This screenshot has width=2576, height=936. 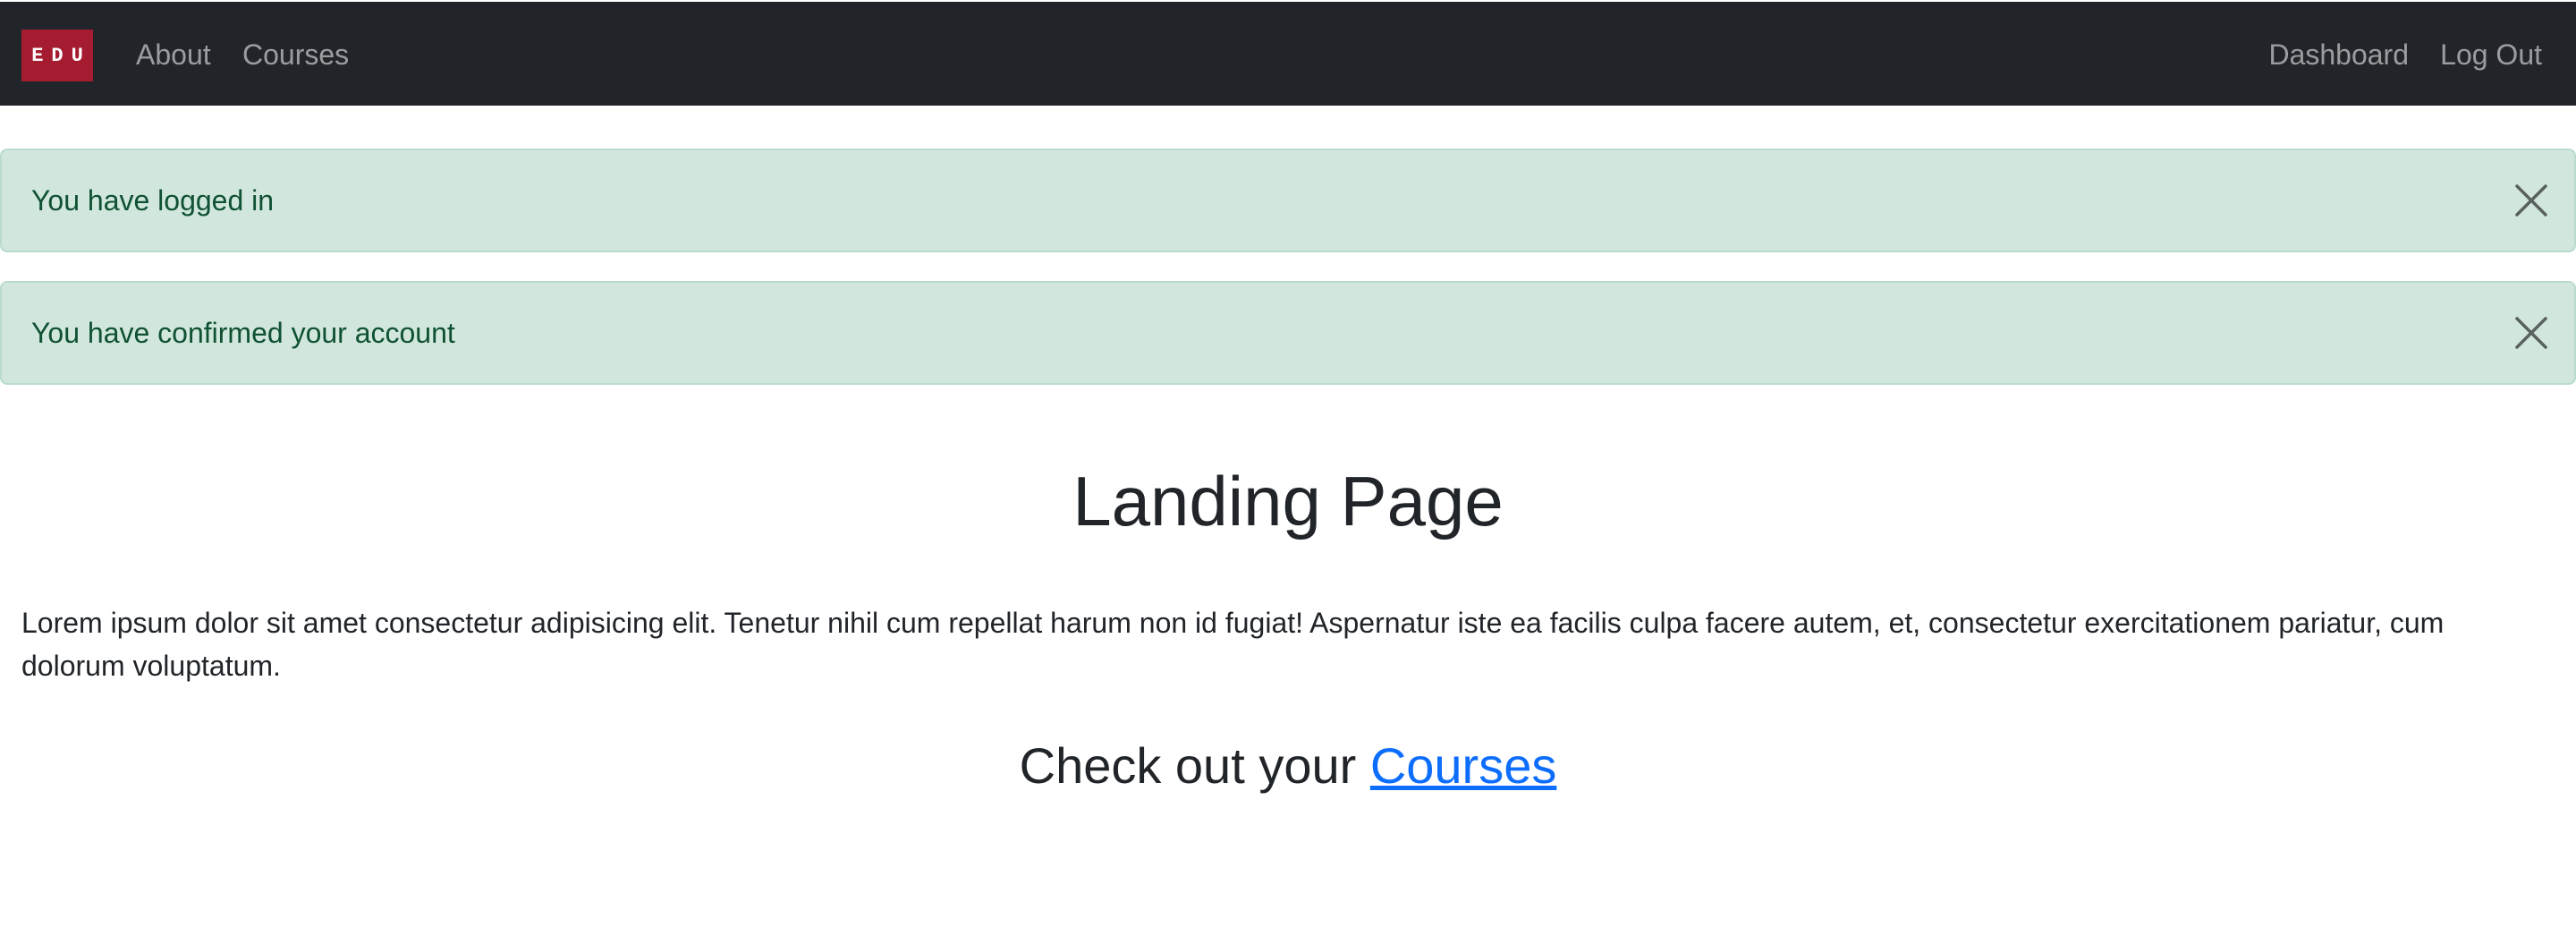 I want to click on top-navbar: EDU About Courses Dashboard Log Out, so click(x=1288, y=53).